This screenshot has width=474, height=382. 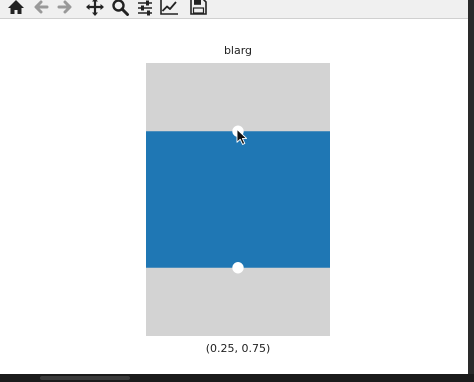 What do you see at coordinates (234, 9) in the screenshot?
I see `navigation-toolbar` at bounding box center [234, 9].